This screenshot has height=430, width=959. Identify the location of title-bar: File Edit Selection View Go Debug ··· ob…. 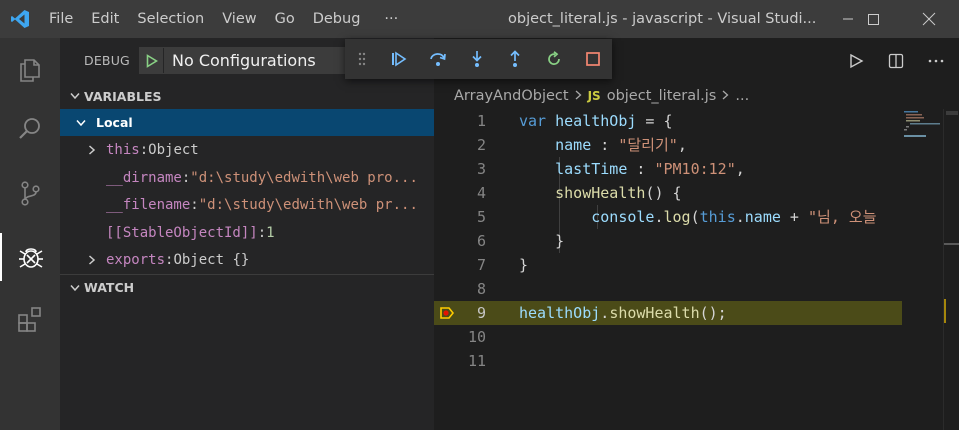
(479, 19).